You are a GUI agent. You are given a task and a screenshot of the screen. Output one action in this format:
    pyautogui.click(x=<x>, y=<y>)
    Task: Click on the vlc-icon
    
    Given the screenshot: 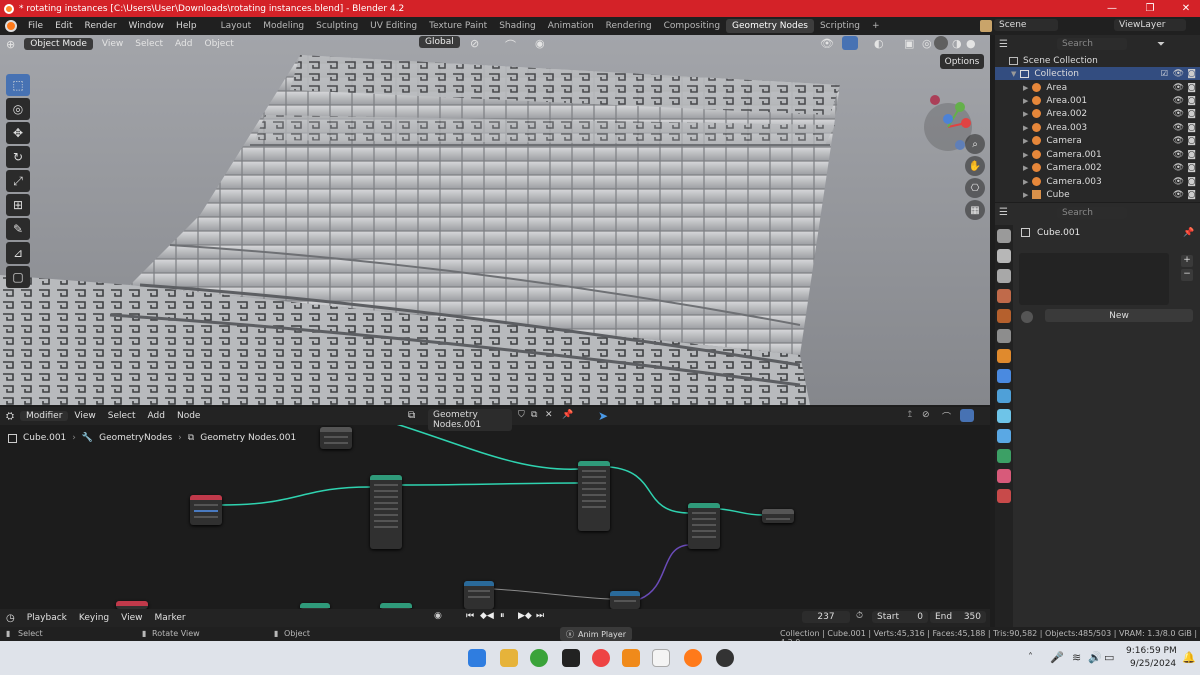 What is the action you would take?
    pyautogui.click(x=631, y=658)
    